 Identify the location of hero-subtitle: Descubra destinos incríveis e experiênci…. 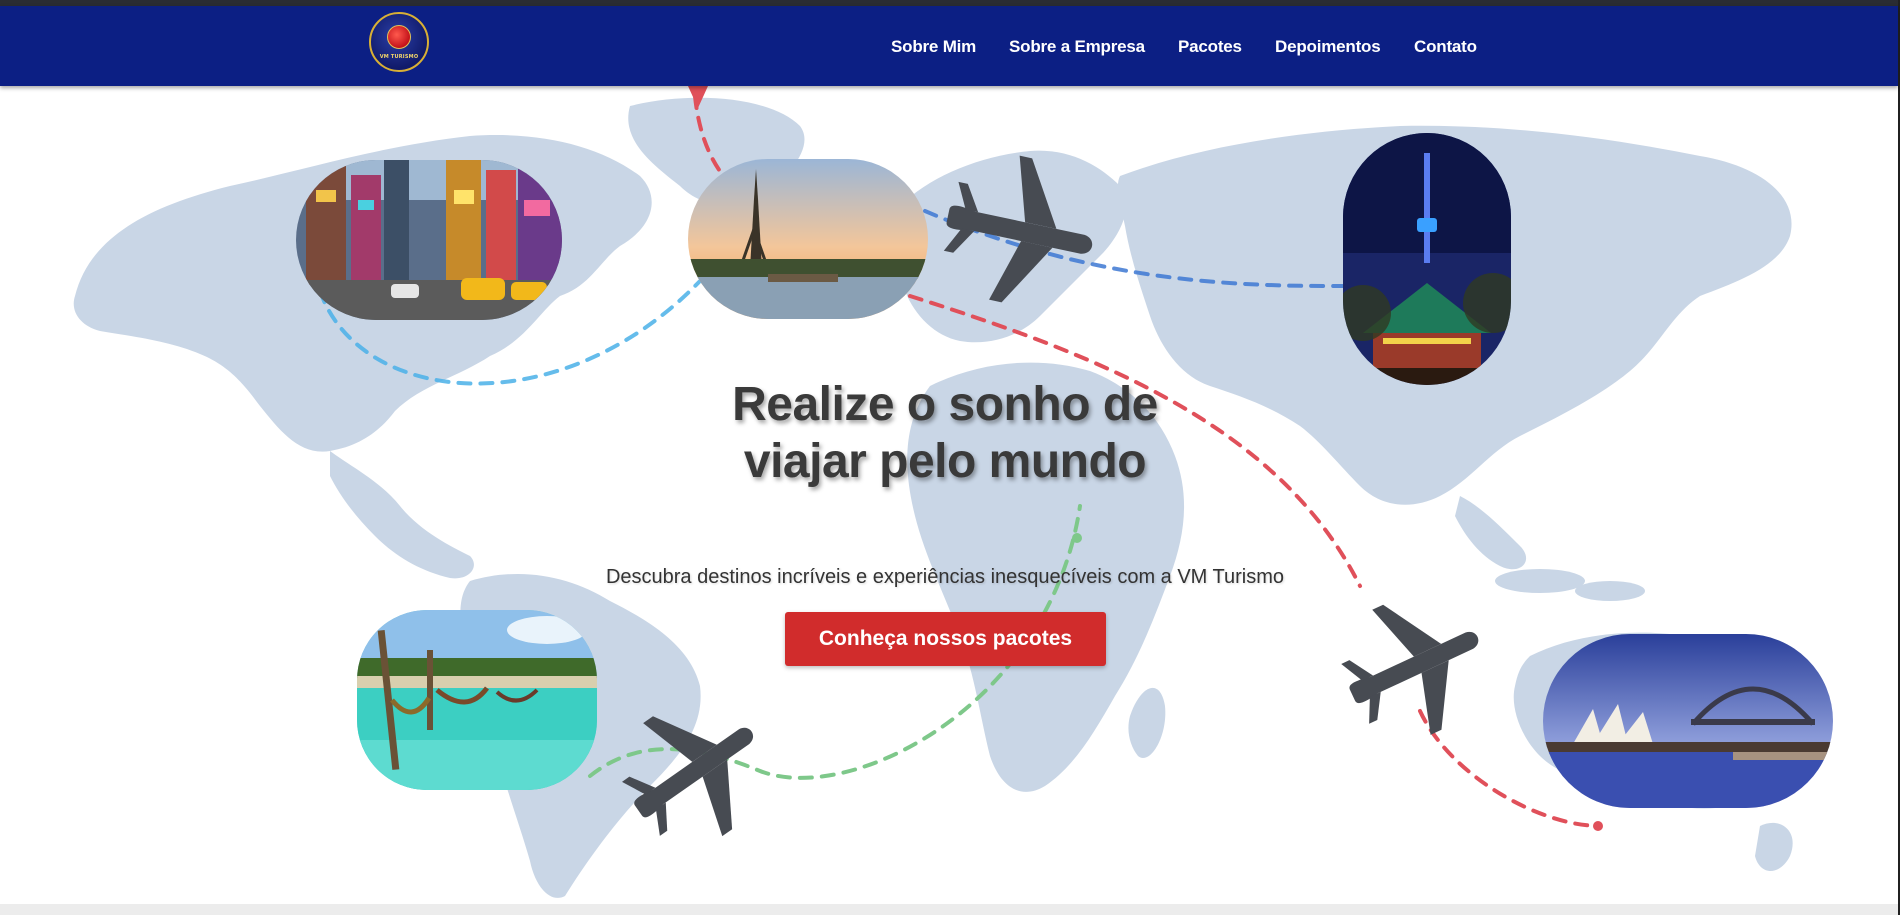
(945, 577).